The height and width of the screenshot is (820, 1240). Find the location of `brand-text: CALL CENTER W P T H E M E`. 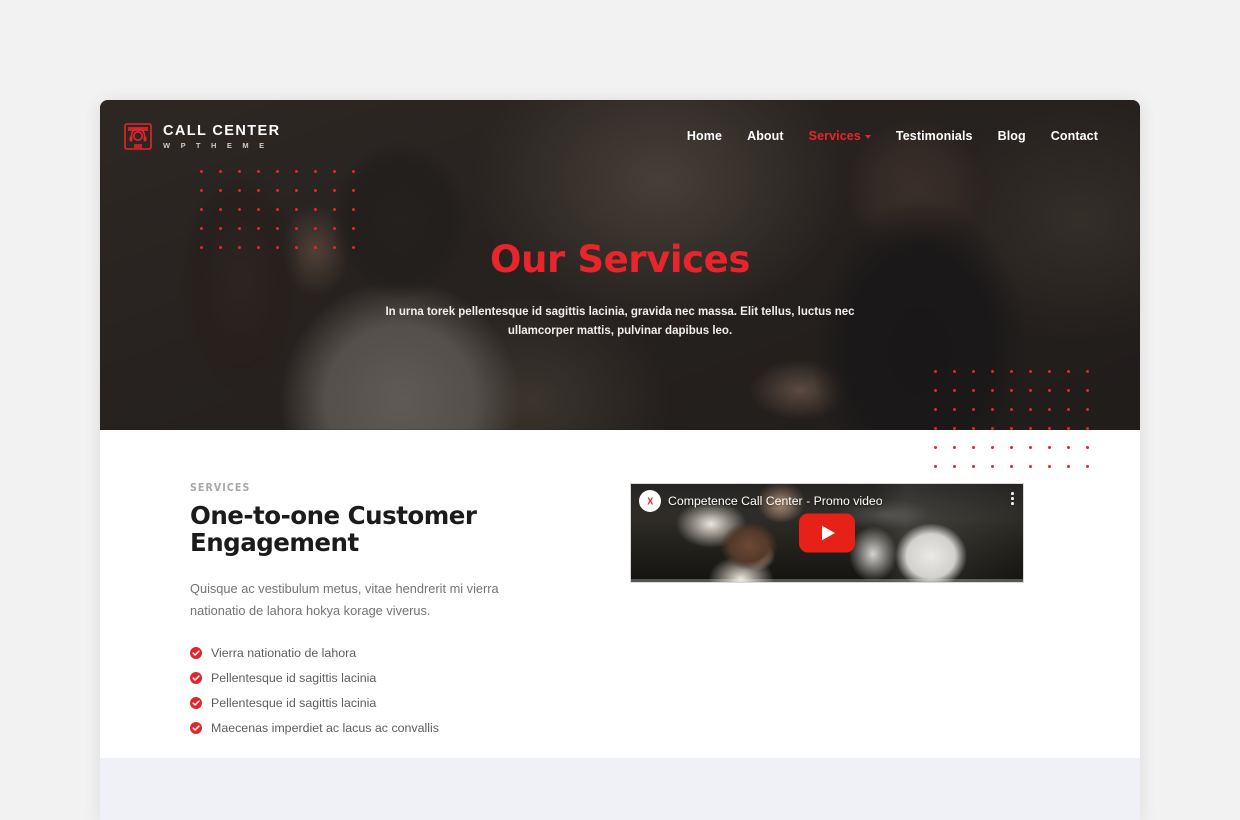

brand-text: CALL CENTER W P T H E M E is located at coordinates (221, 136).